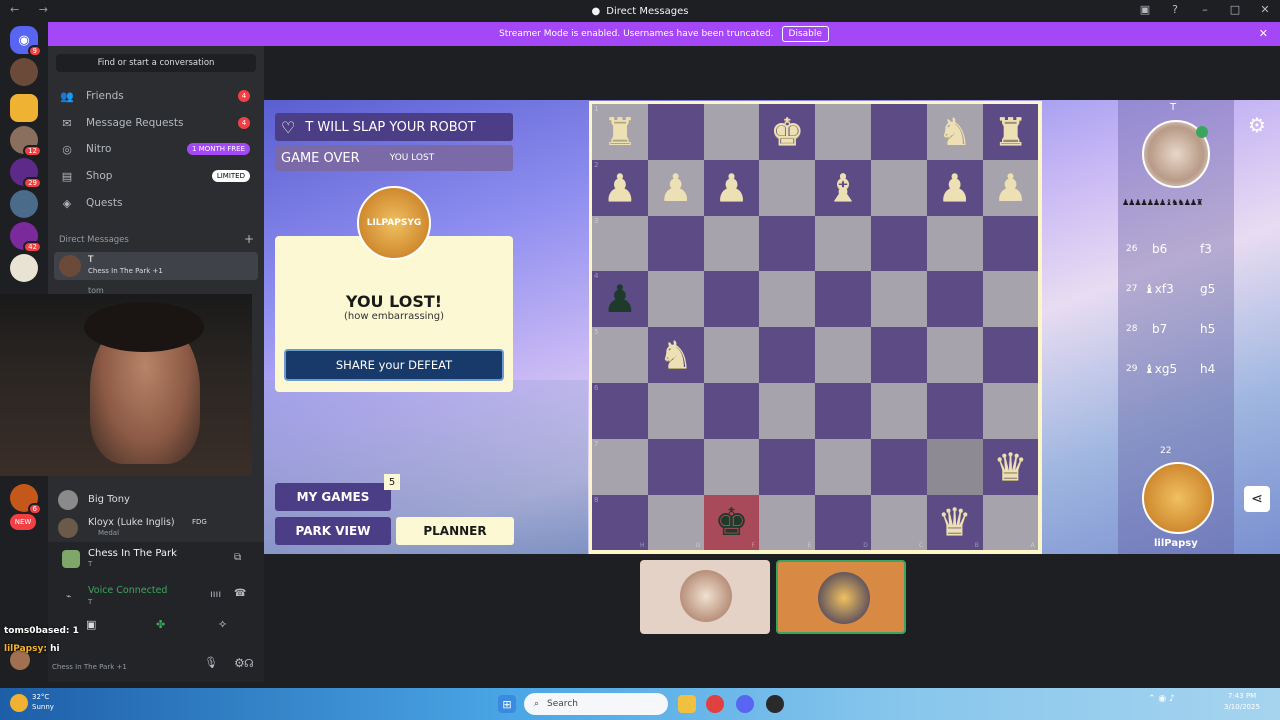 This screenshot has width=1280, height=720. Describe the element at coordinates (215, 594) in the screenshot. I see `noise-suppression-icon: ıııı` at that location.